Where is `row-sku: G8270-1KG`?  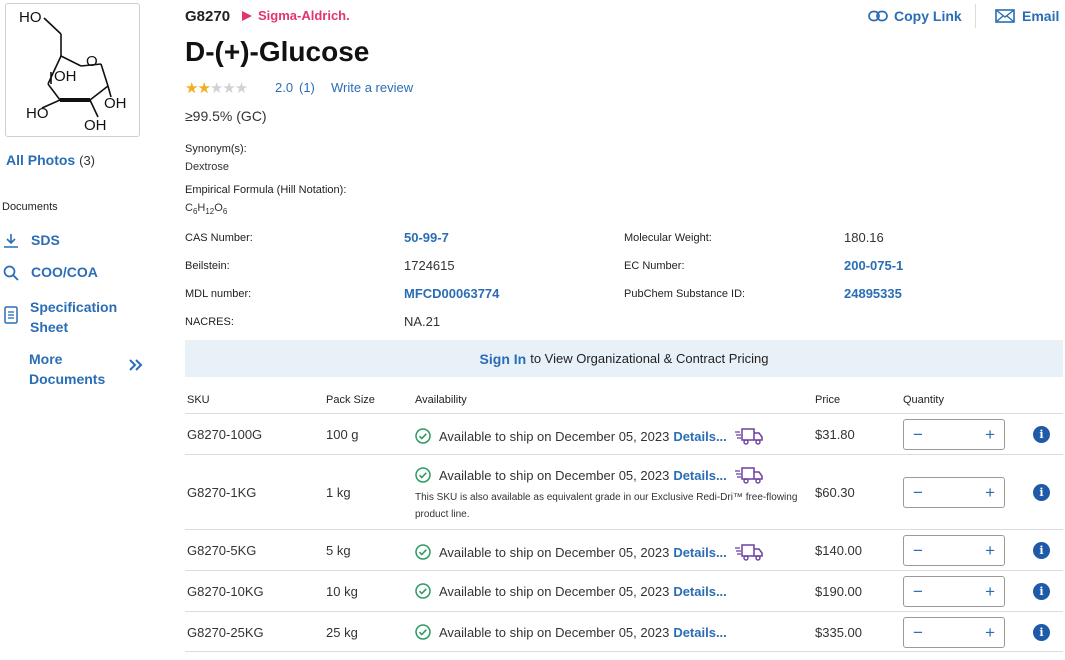 row-sku: G8270-1KG is located at coordinates (222, 492).